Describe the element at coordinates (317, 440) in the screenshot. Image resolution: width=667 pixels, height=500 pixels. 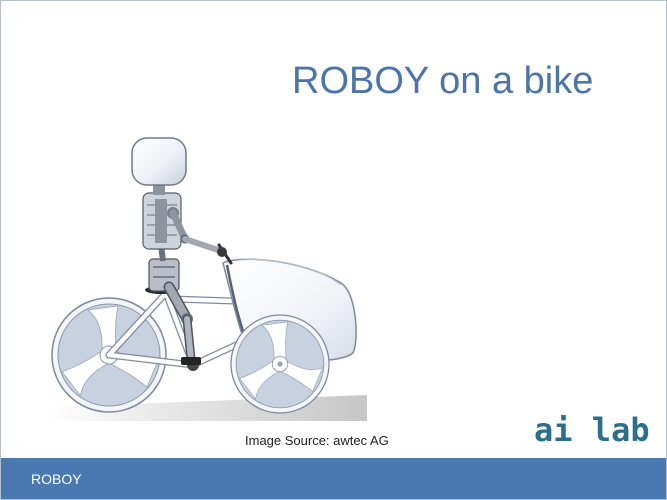
I see `image-caption: Image Source: awtec AG` at that location.